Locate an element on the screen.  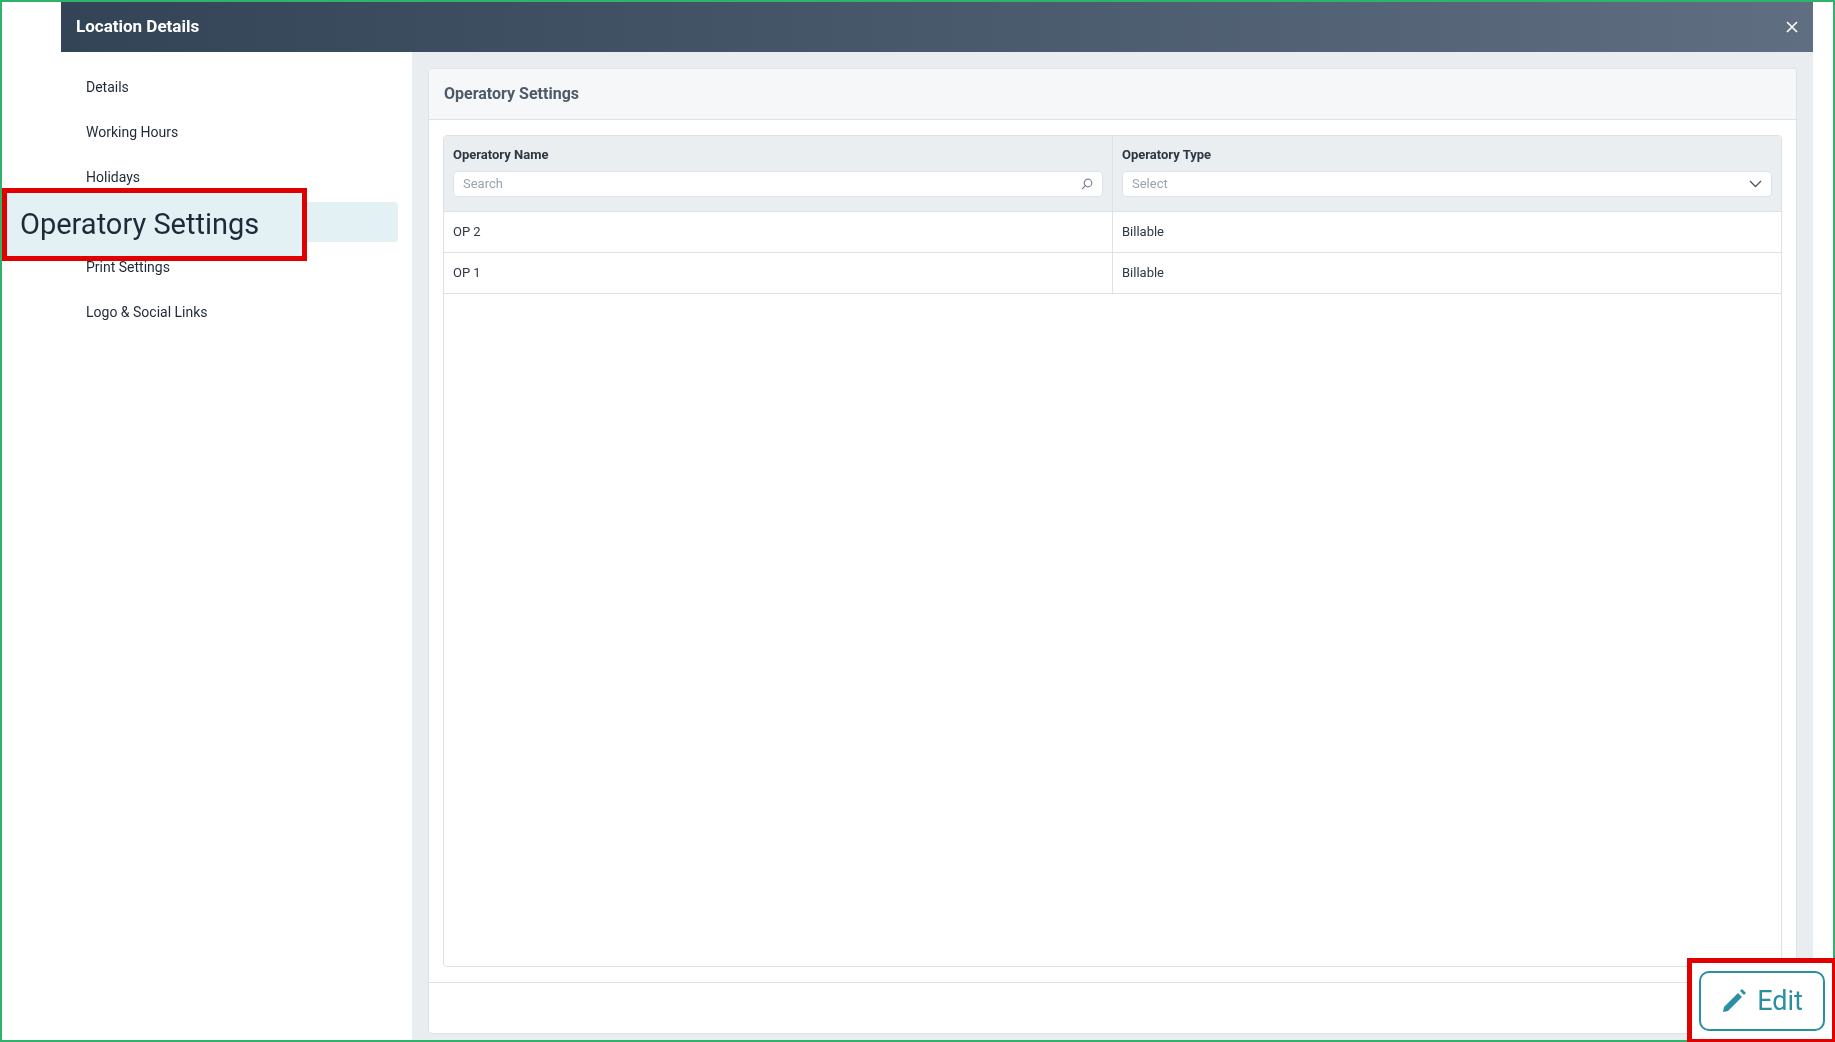
column-header: Operatory Name is located at coordinates (501, 155).